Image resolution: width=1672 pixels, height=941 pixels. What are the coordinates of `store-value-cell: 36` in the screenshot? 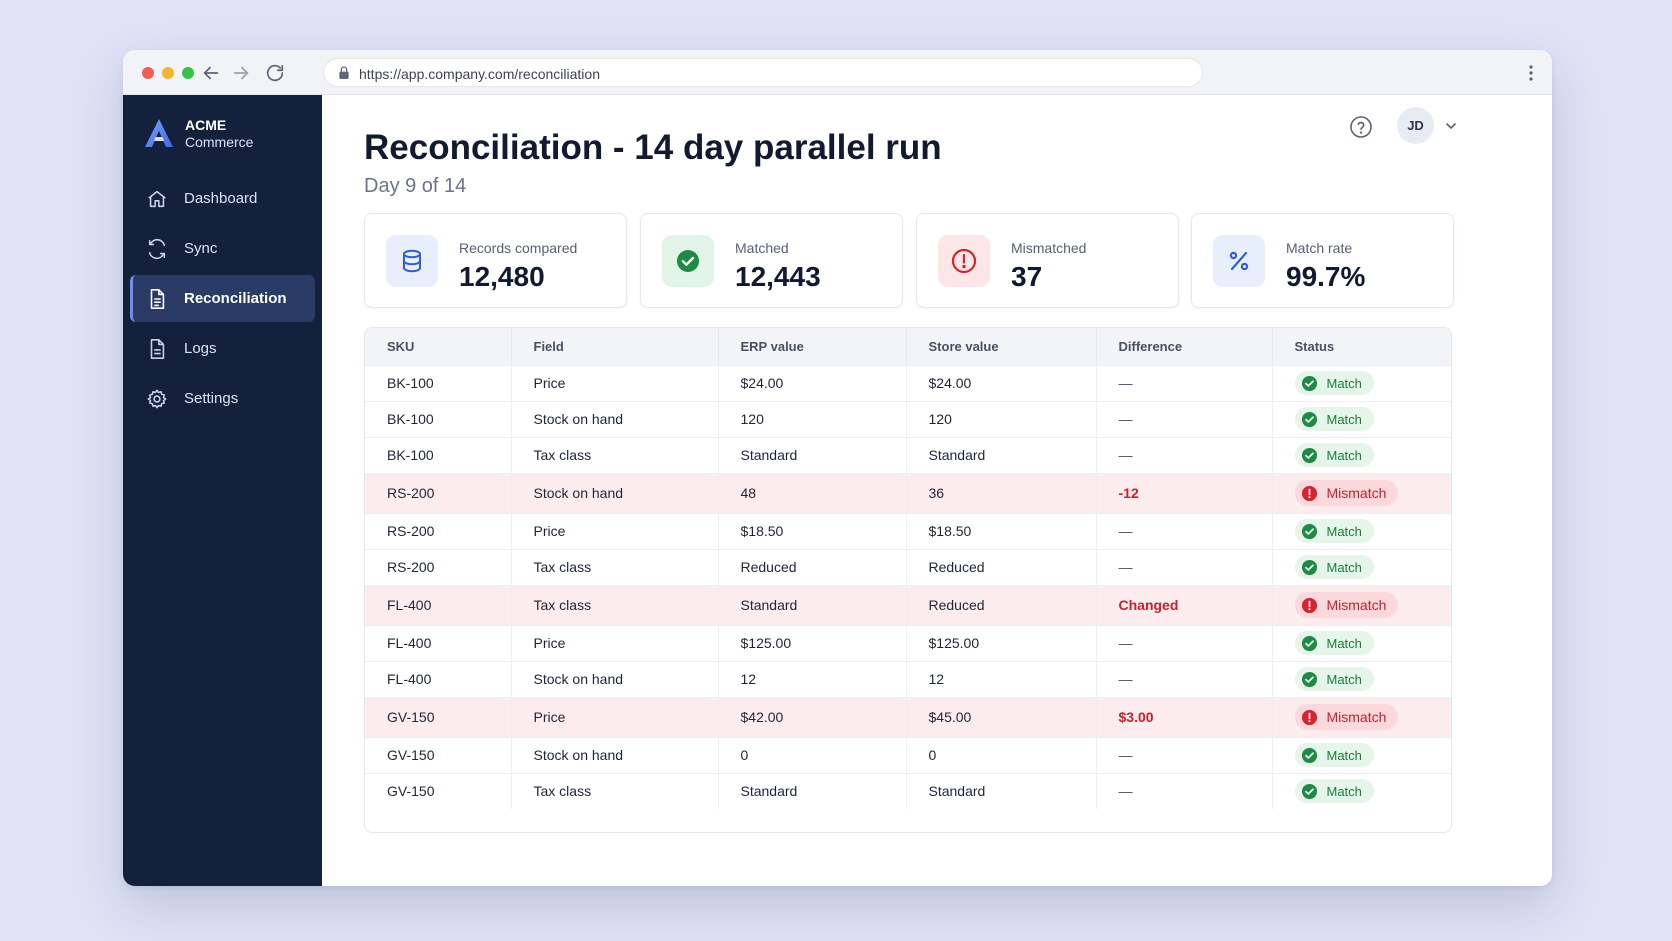 It's located at (1001, 492).